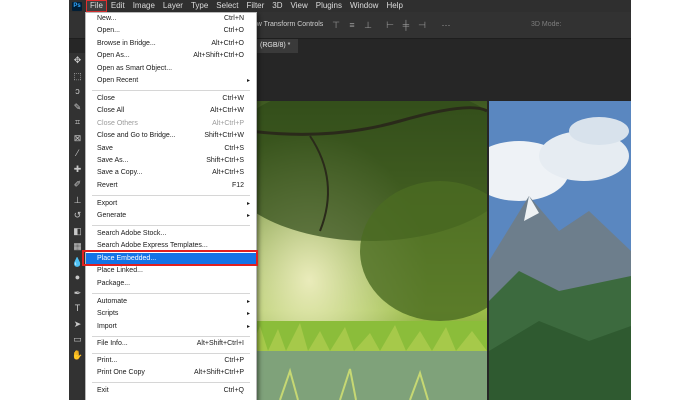  Describe the element at coordinates (77, 309) in the screenshot. I see `type-tool-icon: T` at that location.